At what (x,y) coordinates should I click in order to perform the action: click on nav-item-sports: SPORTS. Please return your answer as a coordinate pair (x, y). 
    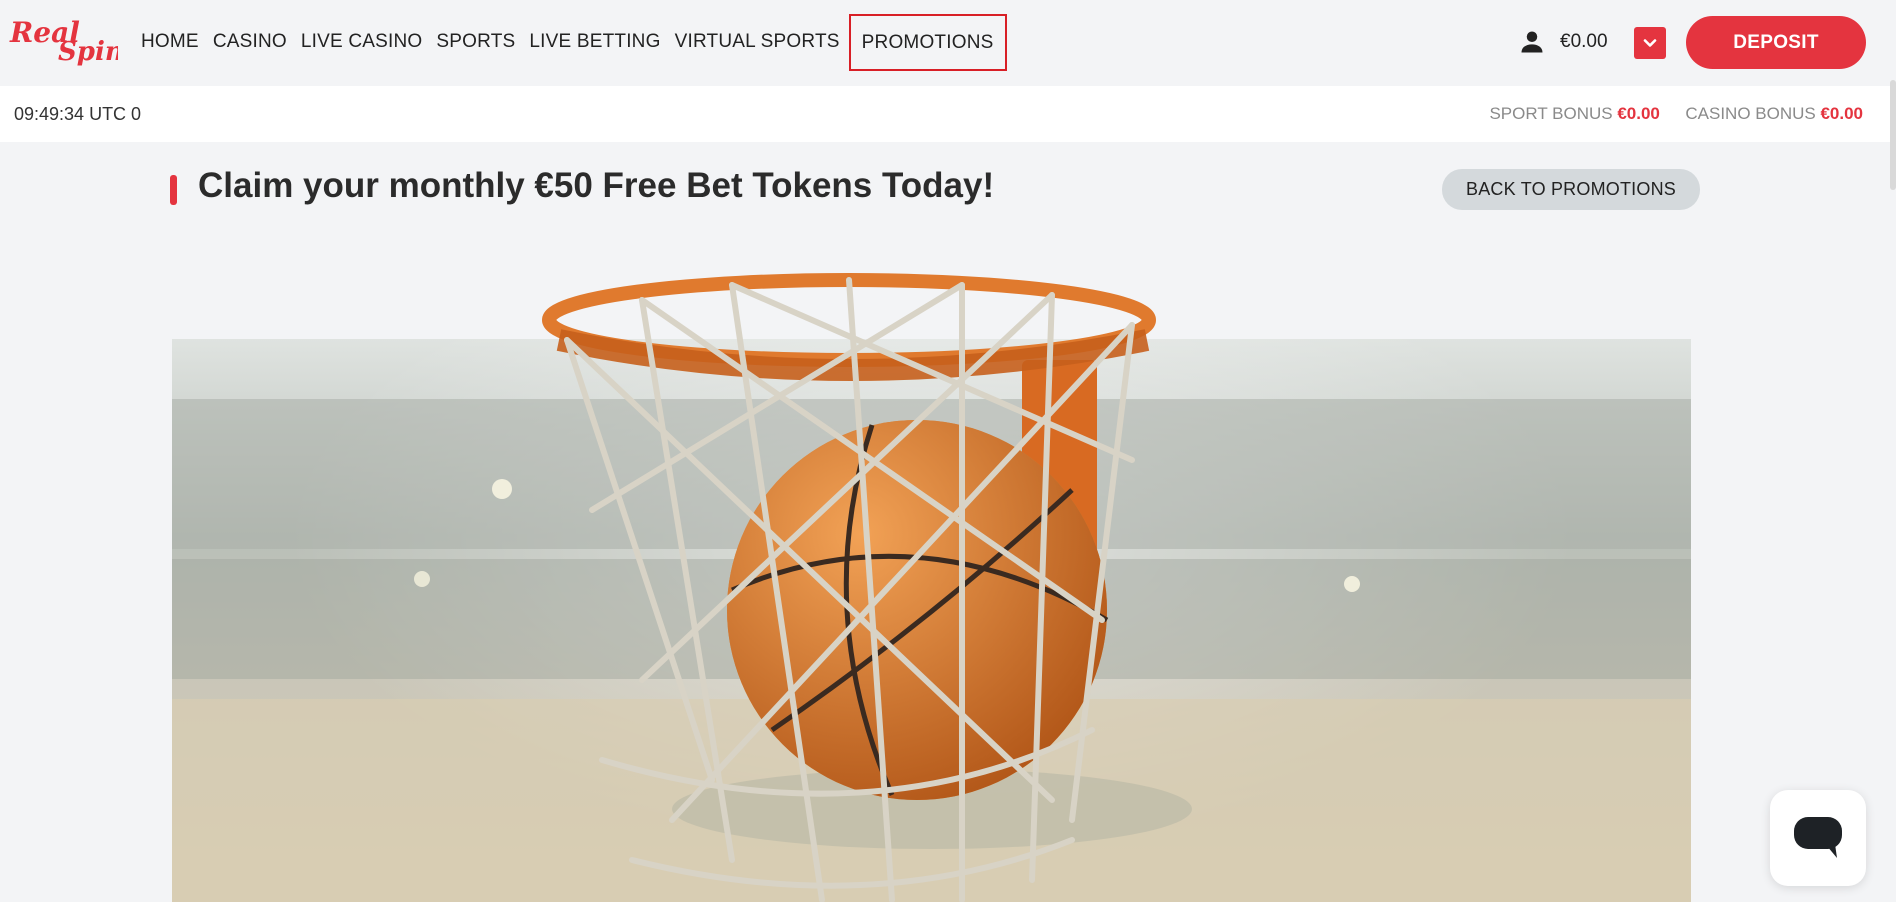
    Looking at the image, I should click on (475, 42).